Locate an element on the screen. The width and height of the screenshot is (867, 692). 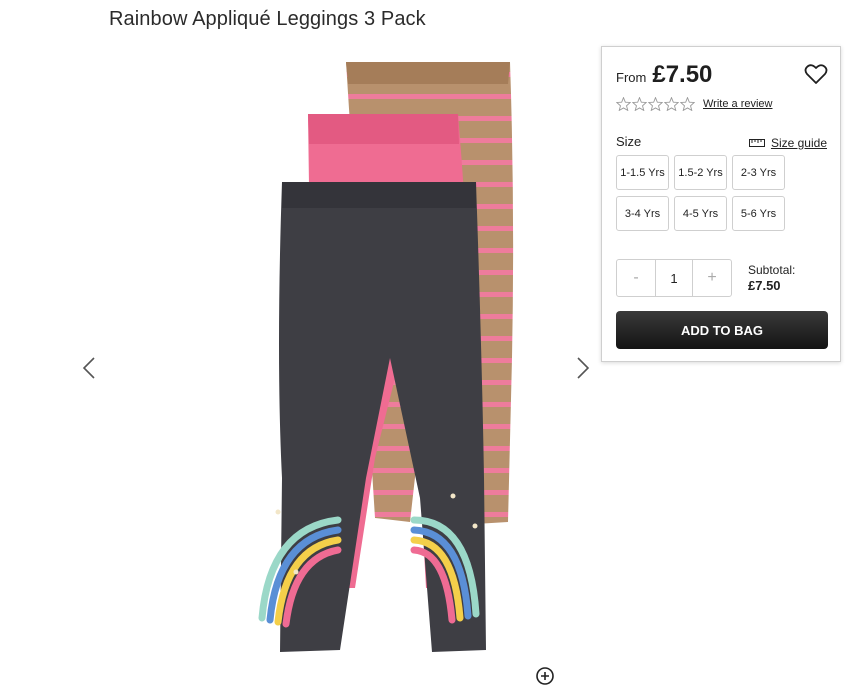
size-guide-link: Size guide is located at coordinates (787, 143).